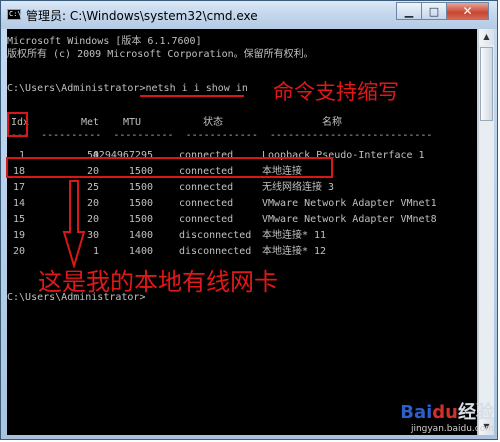 The width and height of the screenshot is (500, 442). I want to click on baidu-watermark: Baidu经验 jingyan.baidu.com, so click(447, 416).